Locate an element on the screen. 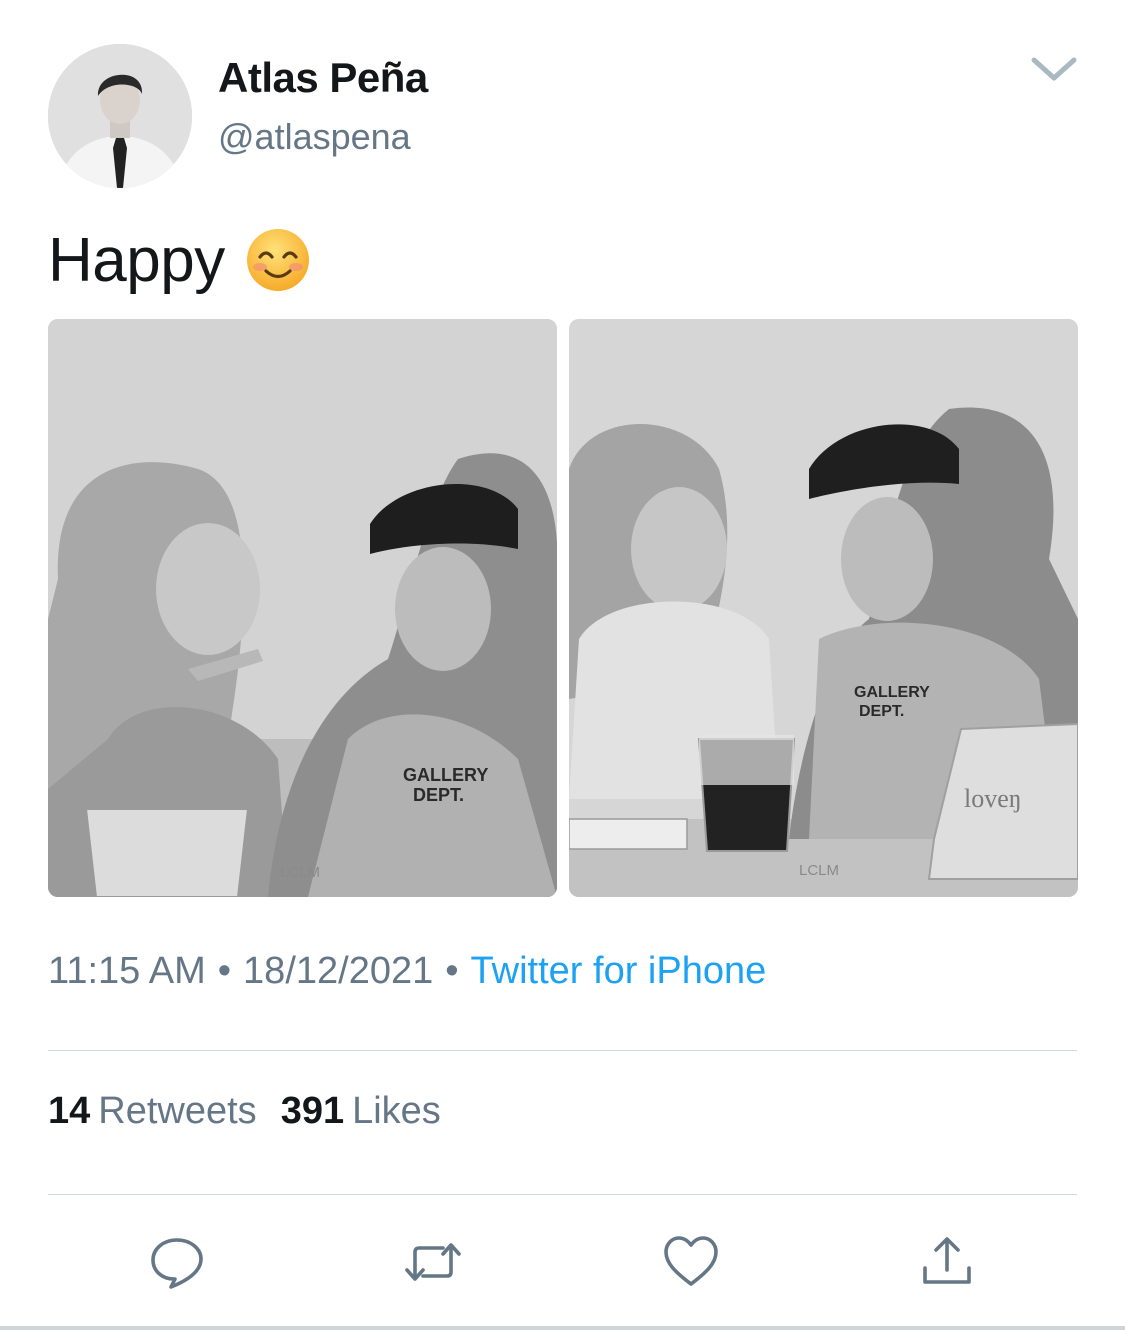 Image resolution: width=1125 pixels, height=1330 pixels. likes-stat: 391 Likes is located at coordinates (361, 1111).